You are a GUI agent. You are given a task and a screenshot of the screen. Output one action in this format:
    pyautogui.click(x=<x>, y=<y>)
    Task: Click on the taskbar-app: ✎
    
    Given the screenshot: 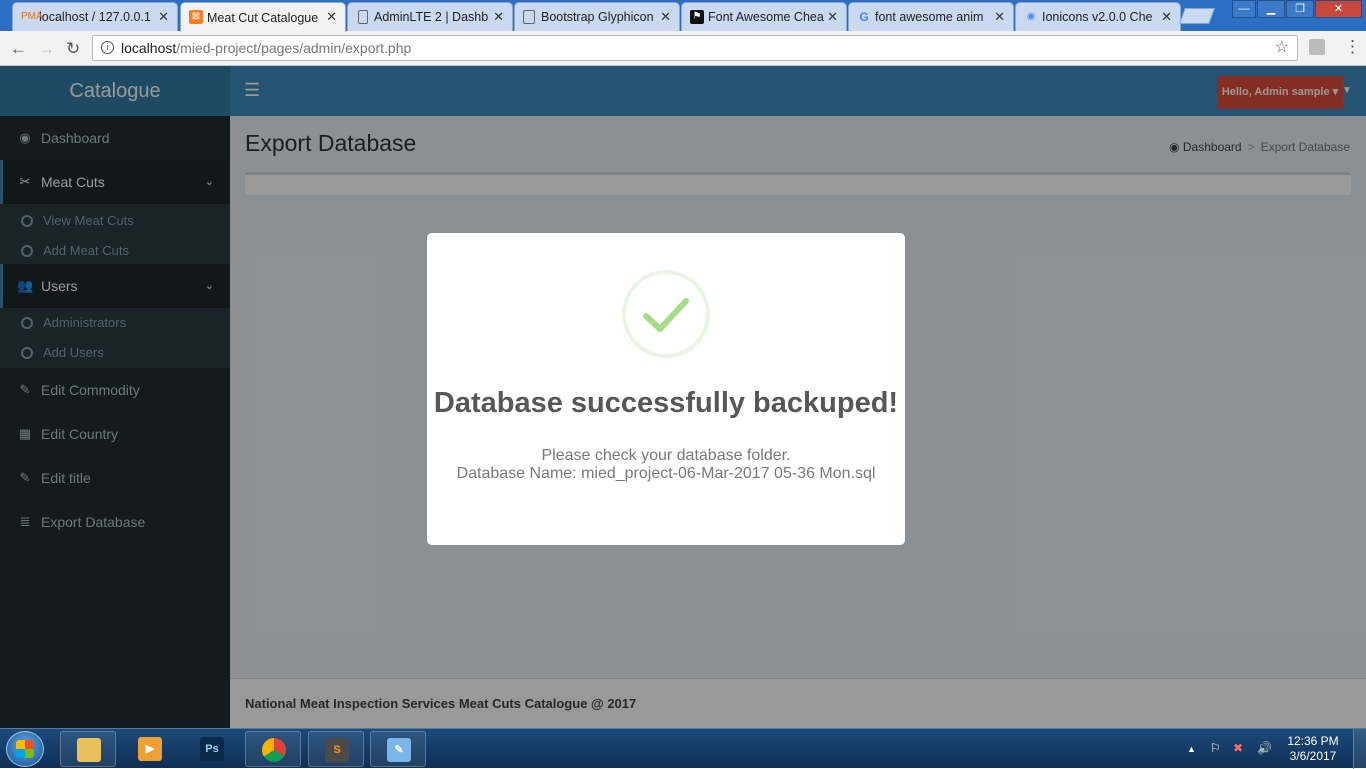 What is the action you would take?
    pyautogui.click(x=398, y=749)
    